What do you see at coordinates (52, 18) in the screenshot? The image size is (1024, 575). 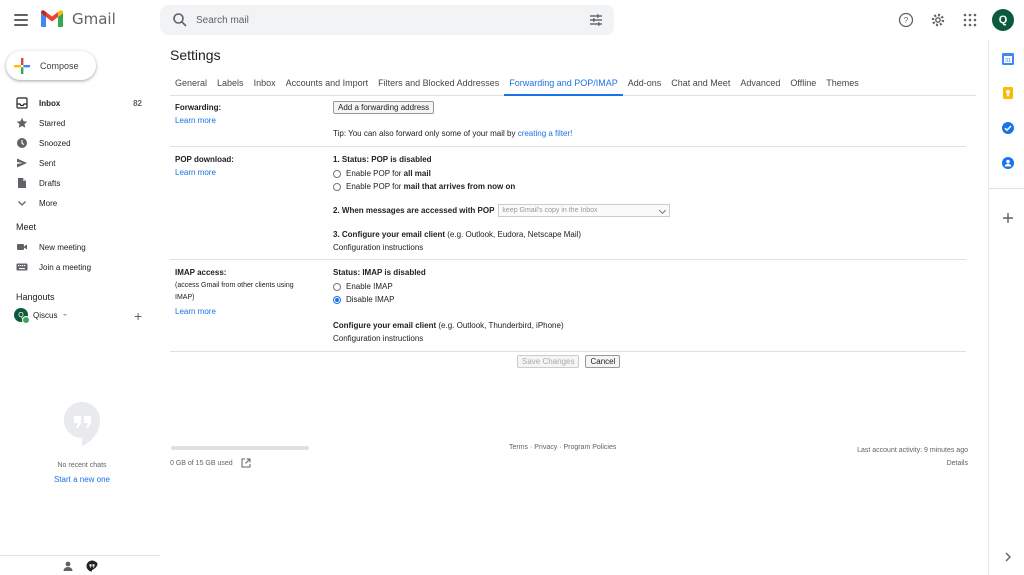 I see `gmail-m-icon` at bounding box center [52, 18].